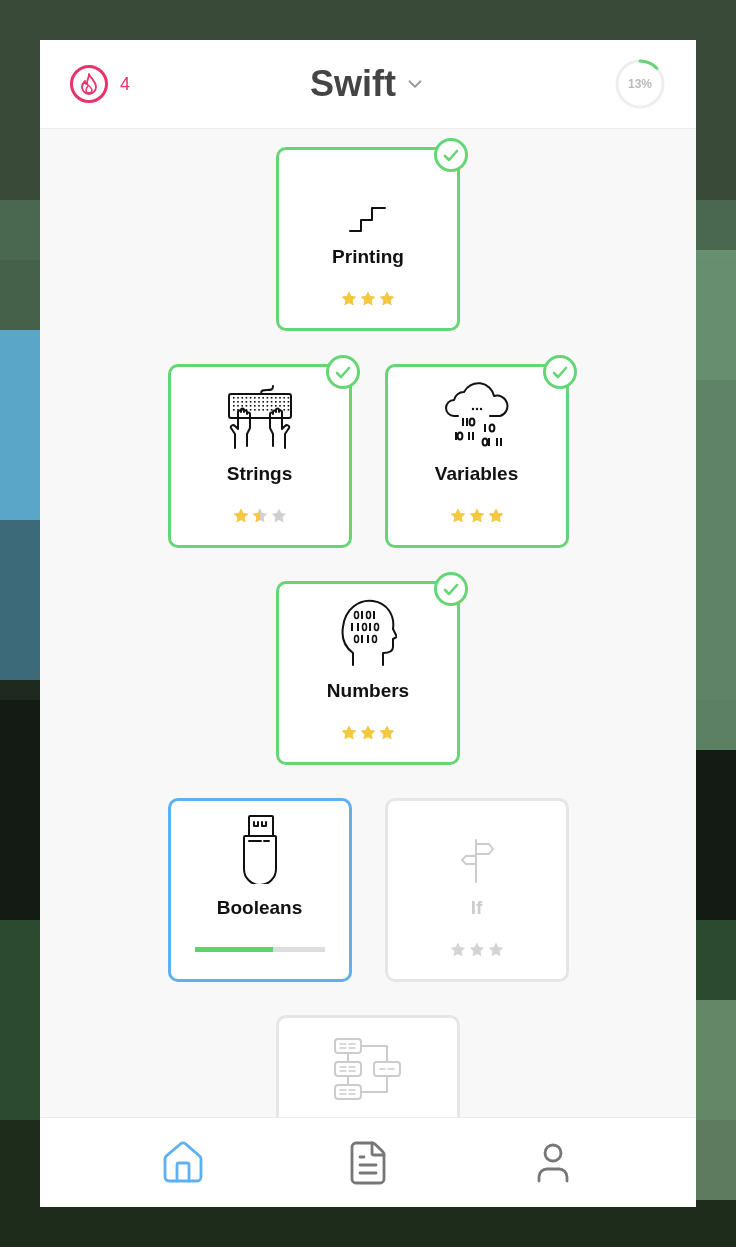 The image size is (736, 1247). What do you see at coordinates (259, 416) in the screenshot?
I see `keyboard-hands-icon` at bounding box center [259, 416].